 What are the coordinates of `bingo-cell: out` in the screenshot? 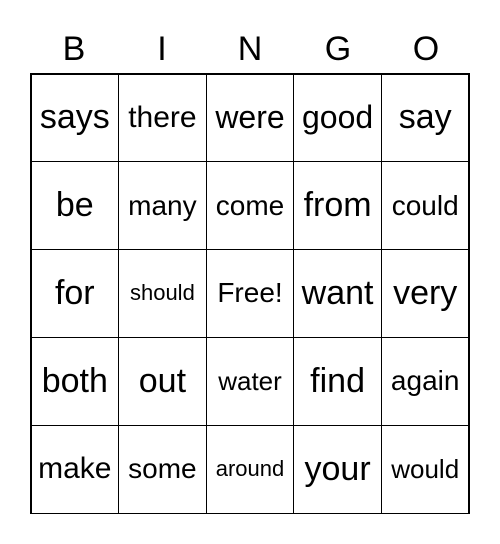 It's located at (162, 381).